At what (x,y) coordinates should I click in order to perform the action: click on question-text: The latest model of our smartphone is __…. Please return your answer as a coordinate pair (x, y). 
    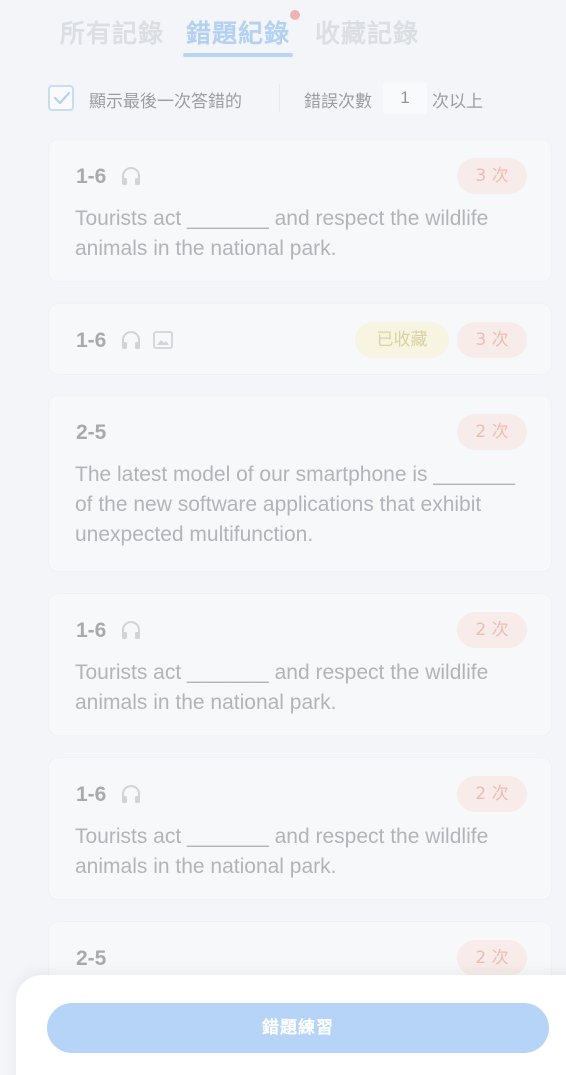
    Looking at the image, I should click on (295, 504).